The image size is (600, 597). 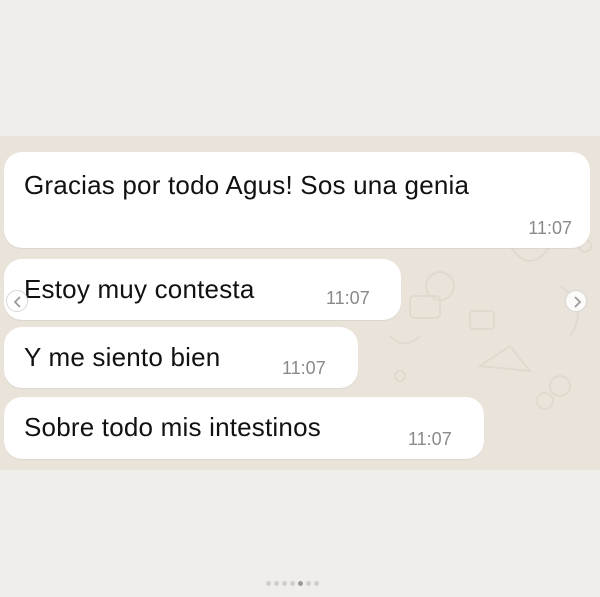 I want to click on carousel-pagination, so click(x=292, y=584).